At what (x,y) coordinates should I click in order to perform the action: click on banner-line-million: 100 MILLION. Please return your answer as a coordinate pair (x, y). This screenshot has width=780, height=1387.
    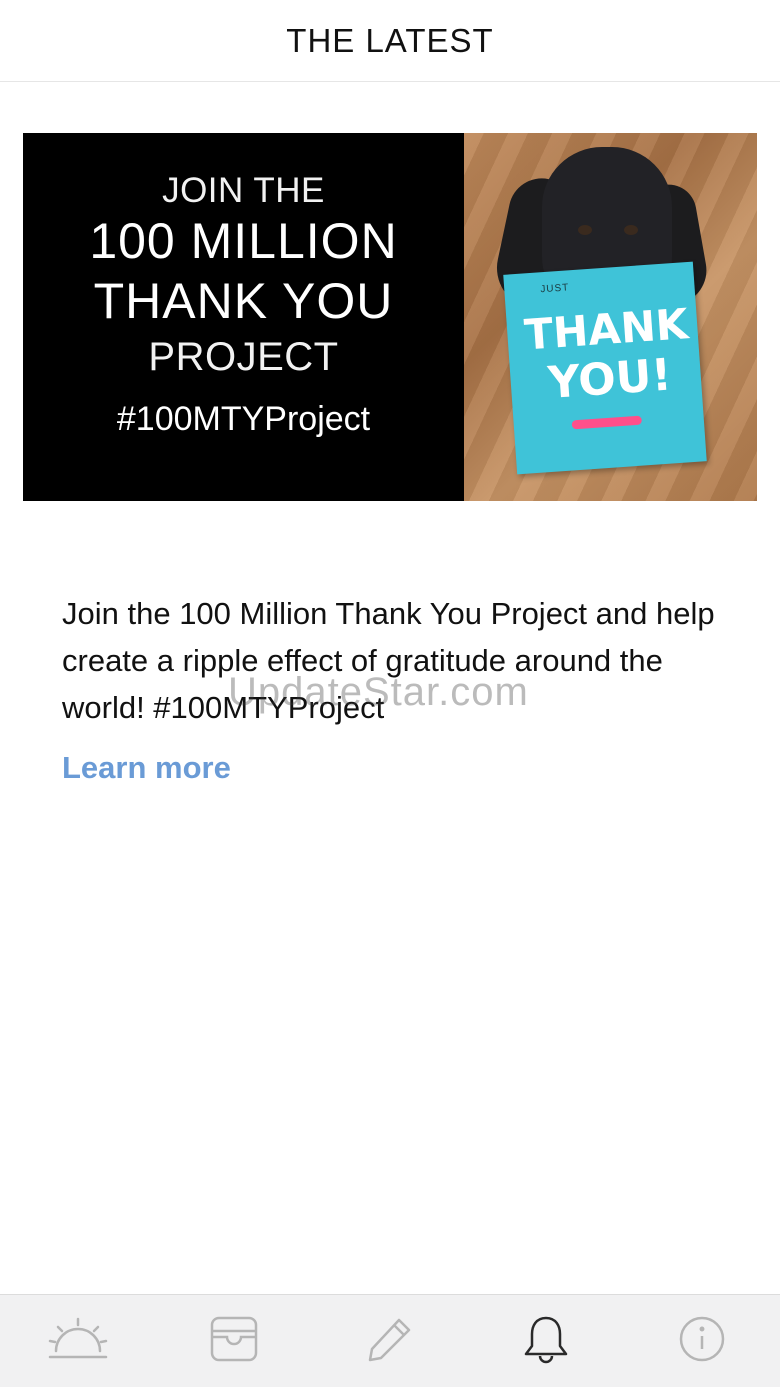
    Looking at the image, I should click on (243, 241).